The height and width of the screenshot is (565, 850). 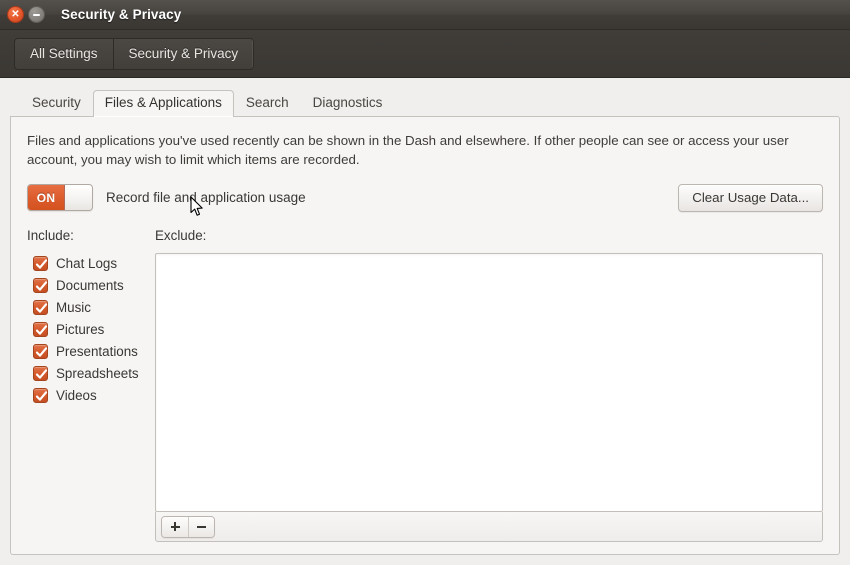 I want to click on panel-toolbar: All Settings Security & Privacy, so click(x=425, y=54).